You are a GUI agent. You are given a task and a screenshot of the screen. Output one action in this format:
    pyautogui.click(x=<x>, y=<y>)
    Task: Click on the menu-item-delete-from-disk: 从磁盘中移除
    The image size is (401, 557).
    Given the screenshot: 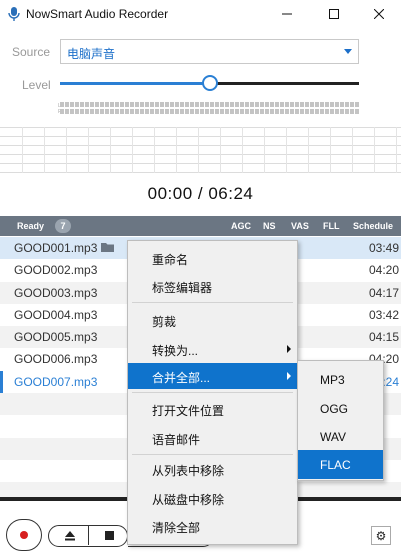 What is the action you would take?
    pyautogui.click(x=212, y=498)
    